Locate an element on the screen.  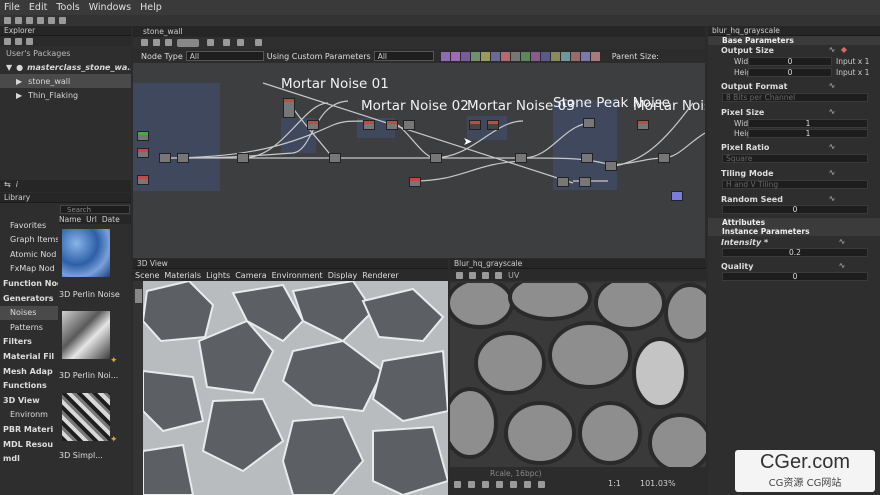
uv-toggle: UV is located at coordinates (513, 275).